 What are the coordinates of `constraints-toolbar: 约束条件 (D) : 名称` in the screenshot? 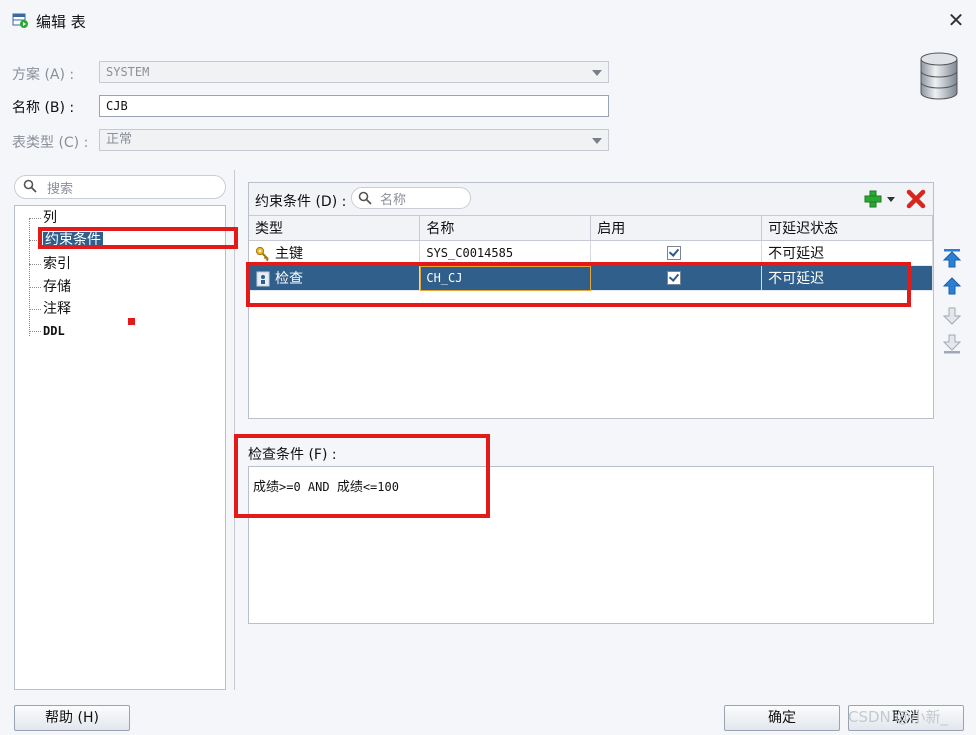 It's located at (591, 199).